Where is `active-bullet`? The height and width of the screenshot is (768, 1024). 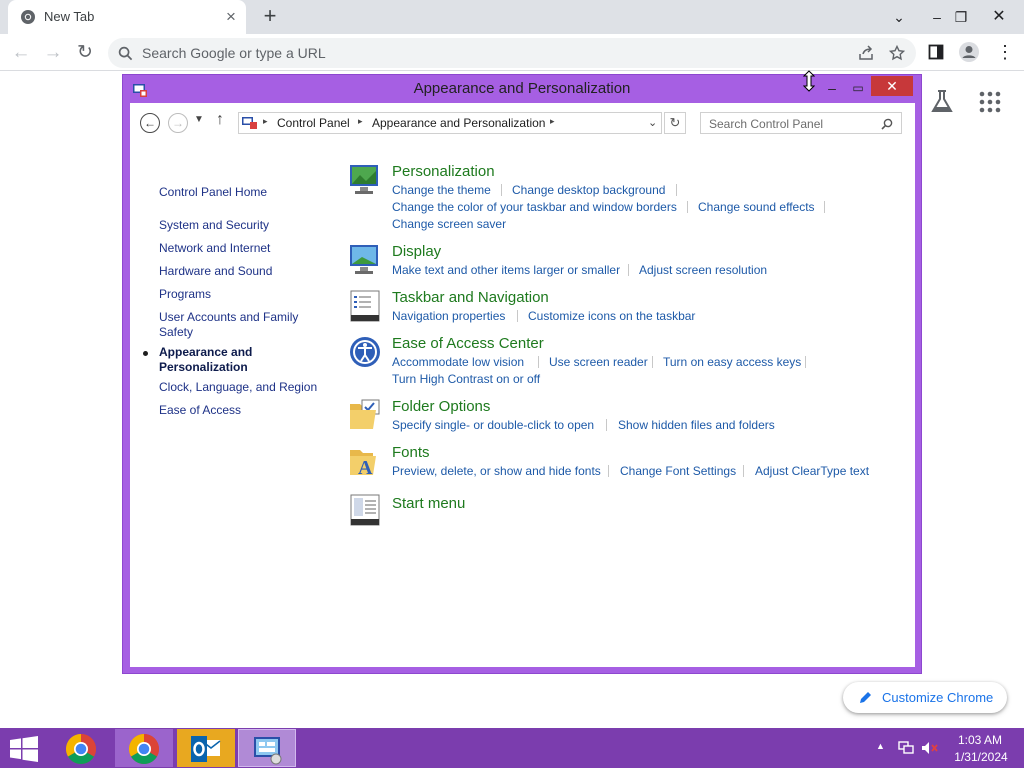 active-bullet is located at coordinates (145, 353).